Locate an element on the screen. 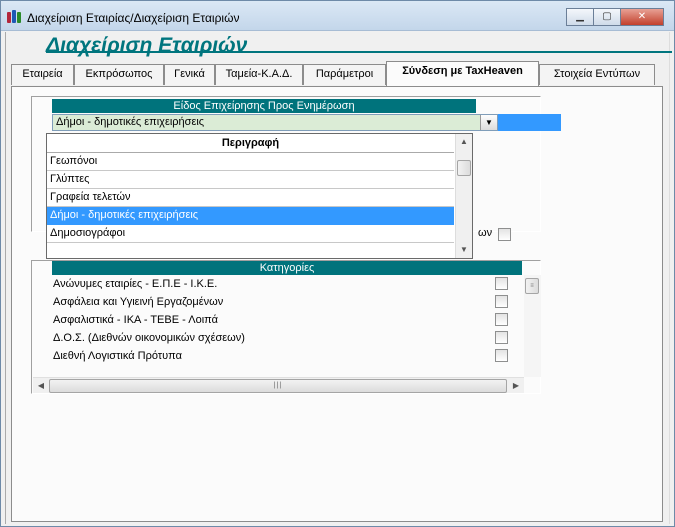  category-row: Διεθνή Λογιστικά Πρότυπα is located at coordinates (288, 356).